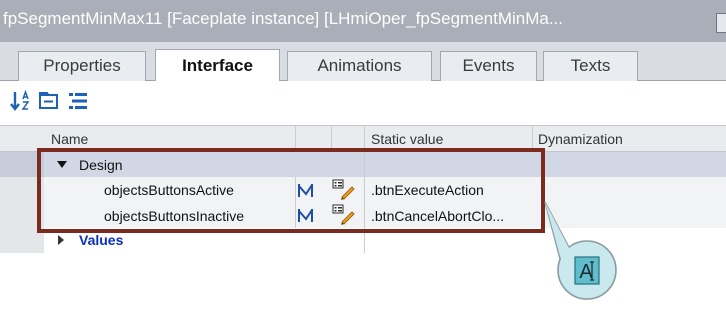 Image resolution: width=726 pixels, height=313 pixels. What do you see at coordinates (590, 66) in the screenshot?
I see `tab-texts: Texts` at bounding box center [590, 66].